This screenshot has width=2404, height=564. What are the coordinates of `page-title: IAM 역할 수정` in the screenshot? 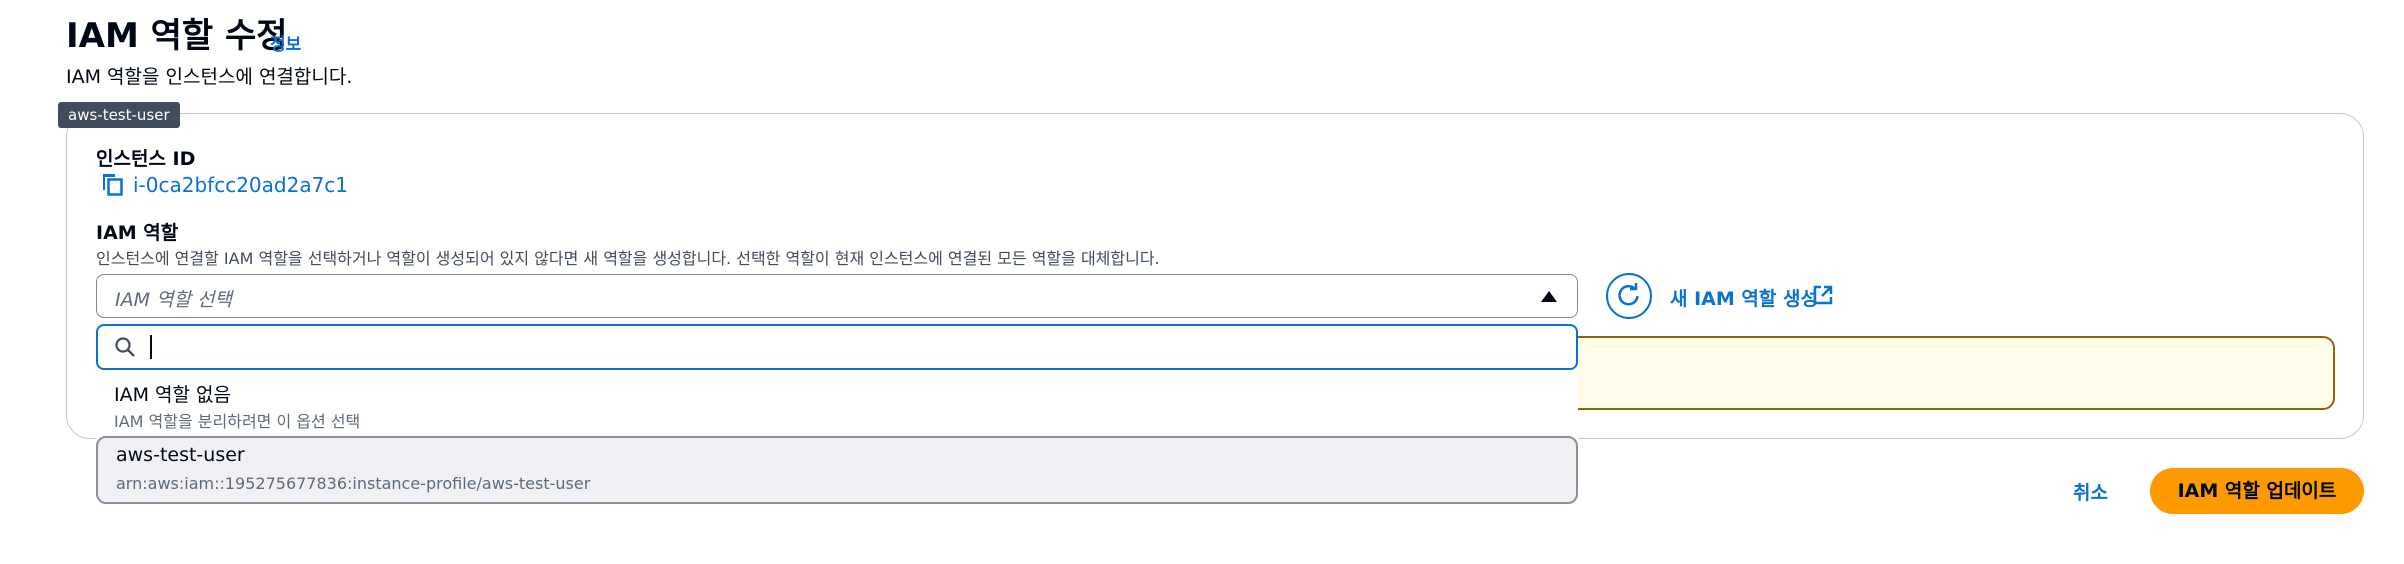 It's located at (177, 36).